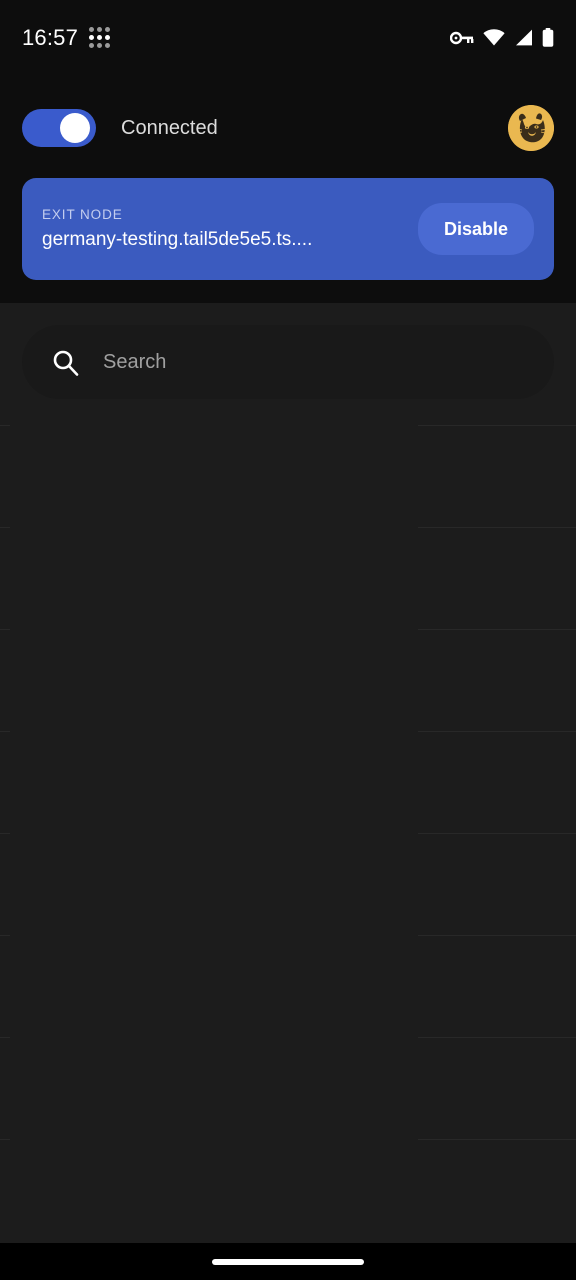 The height and width of the screenshot is (1280, 576). Describe the element at coordinates (75, 128) in the screenshot. I see `toggle-knob` at that location.